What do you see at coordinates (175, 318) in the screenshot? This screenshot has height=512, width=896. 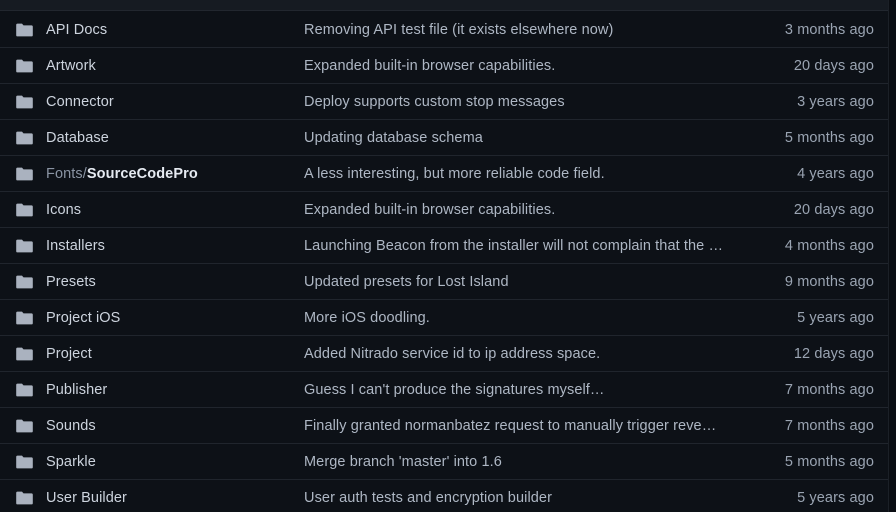 I see `file-name: Project iOS` at bounding box center [175, 318].